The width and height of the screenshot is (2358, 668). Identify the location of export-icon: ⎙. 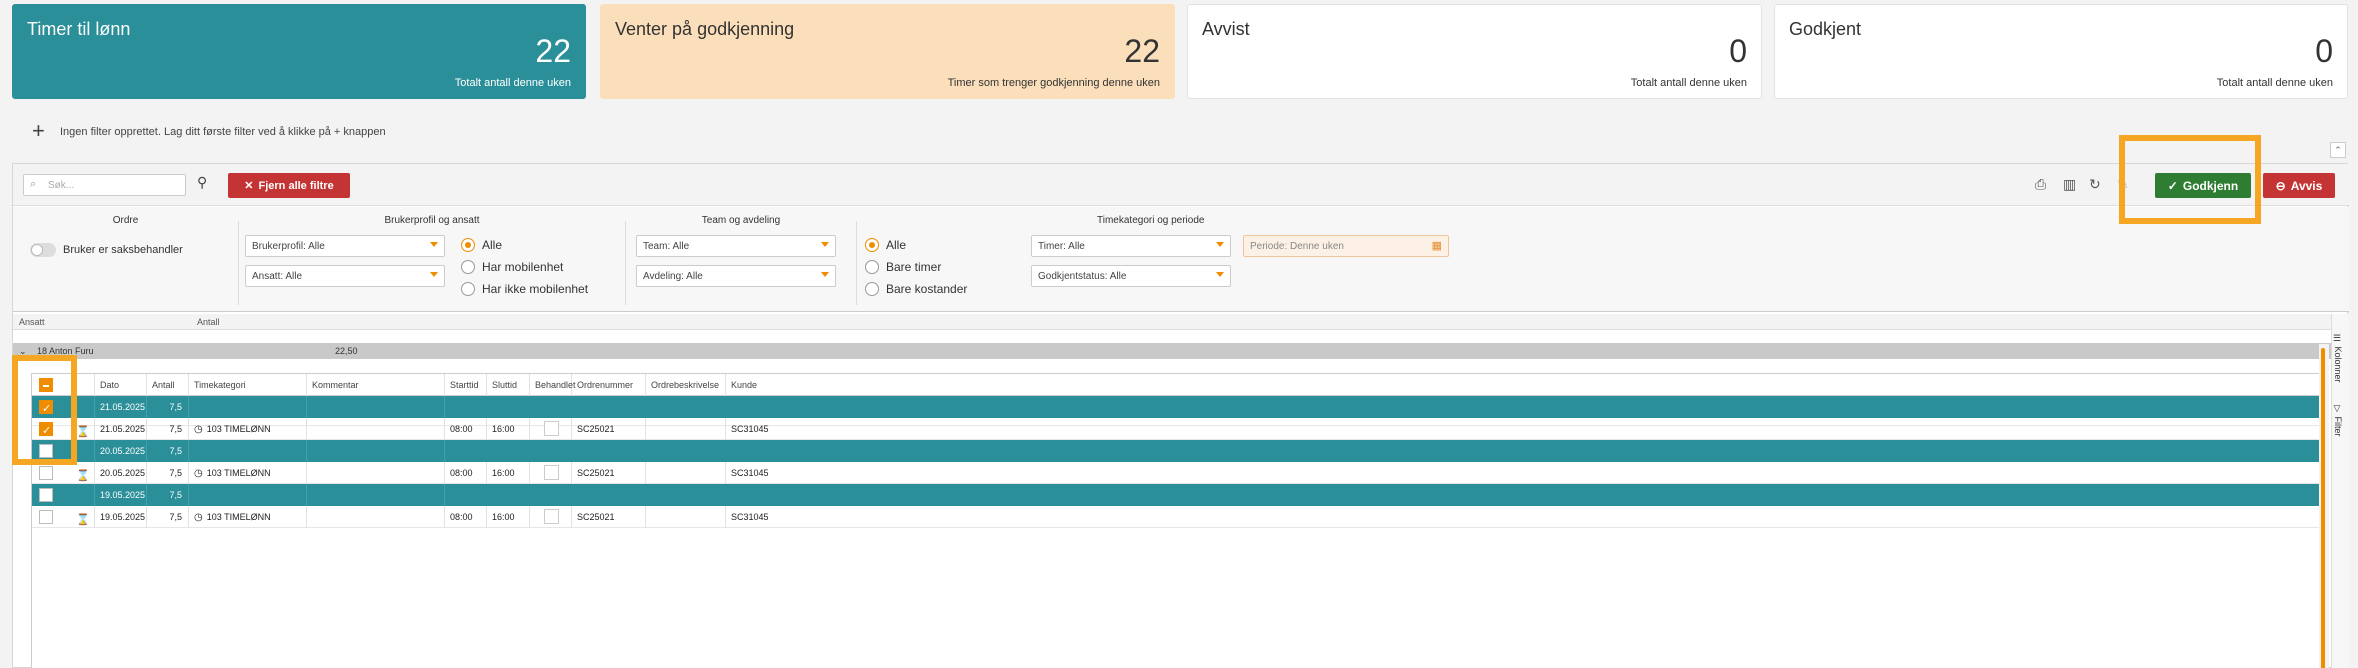
(2040, 184).